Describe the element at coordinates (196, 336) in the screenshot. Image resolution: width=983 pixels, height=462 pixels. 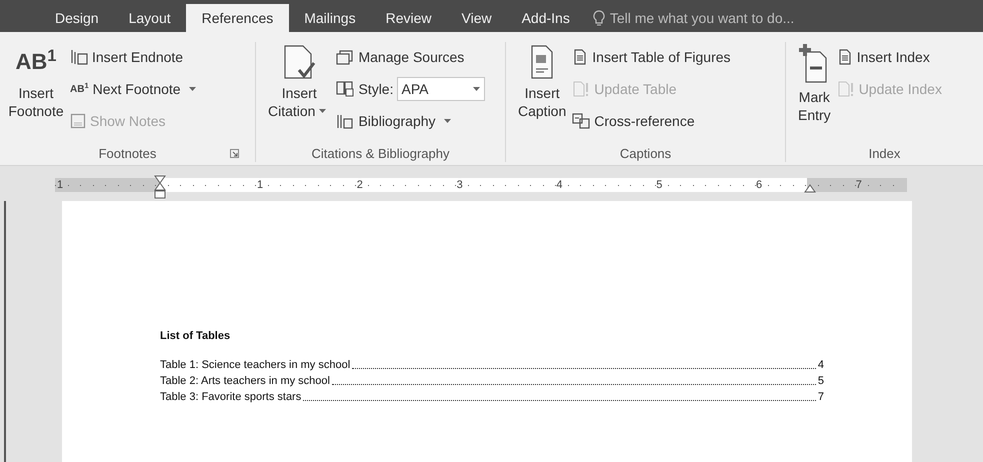
I see `list-heading: List of Tables` at that location.